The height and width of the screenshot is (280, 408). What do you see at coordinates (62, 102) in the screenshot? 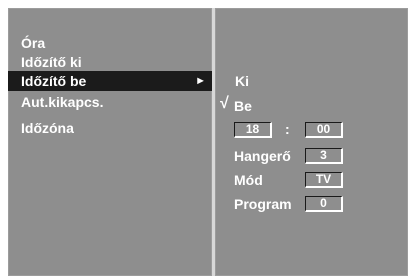
I see `menu-item-label: Aut.kikapcs.` at bounding box center [62, 102].